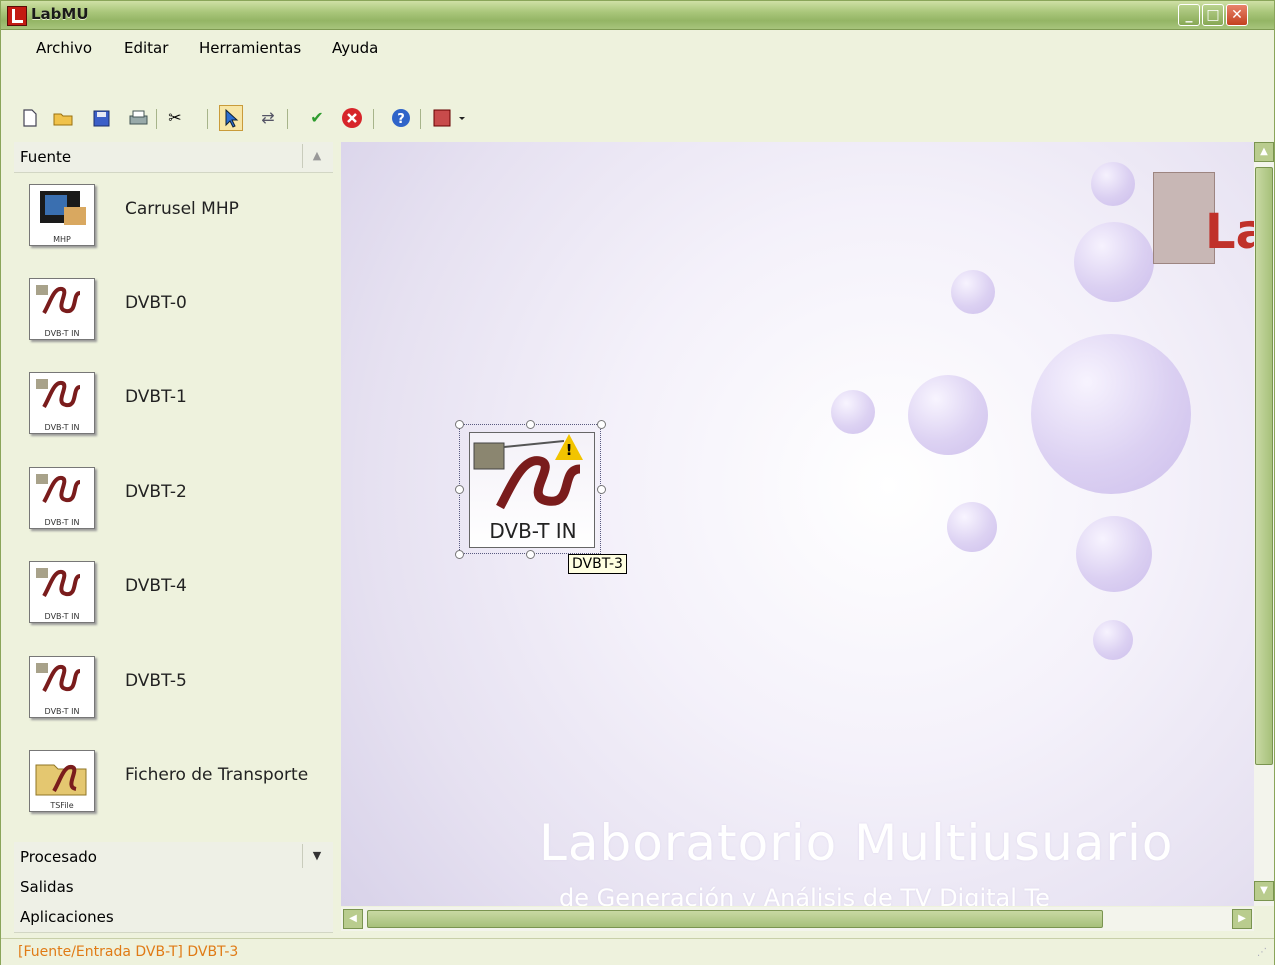 This screenshot has width=1275, height=965. Describe the element at coordinates (637, 951) in the screenshot. I see `status-bar: [Fuente/Entrada DVB-T] DVBT-3 ⋰` at that location.